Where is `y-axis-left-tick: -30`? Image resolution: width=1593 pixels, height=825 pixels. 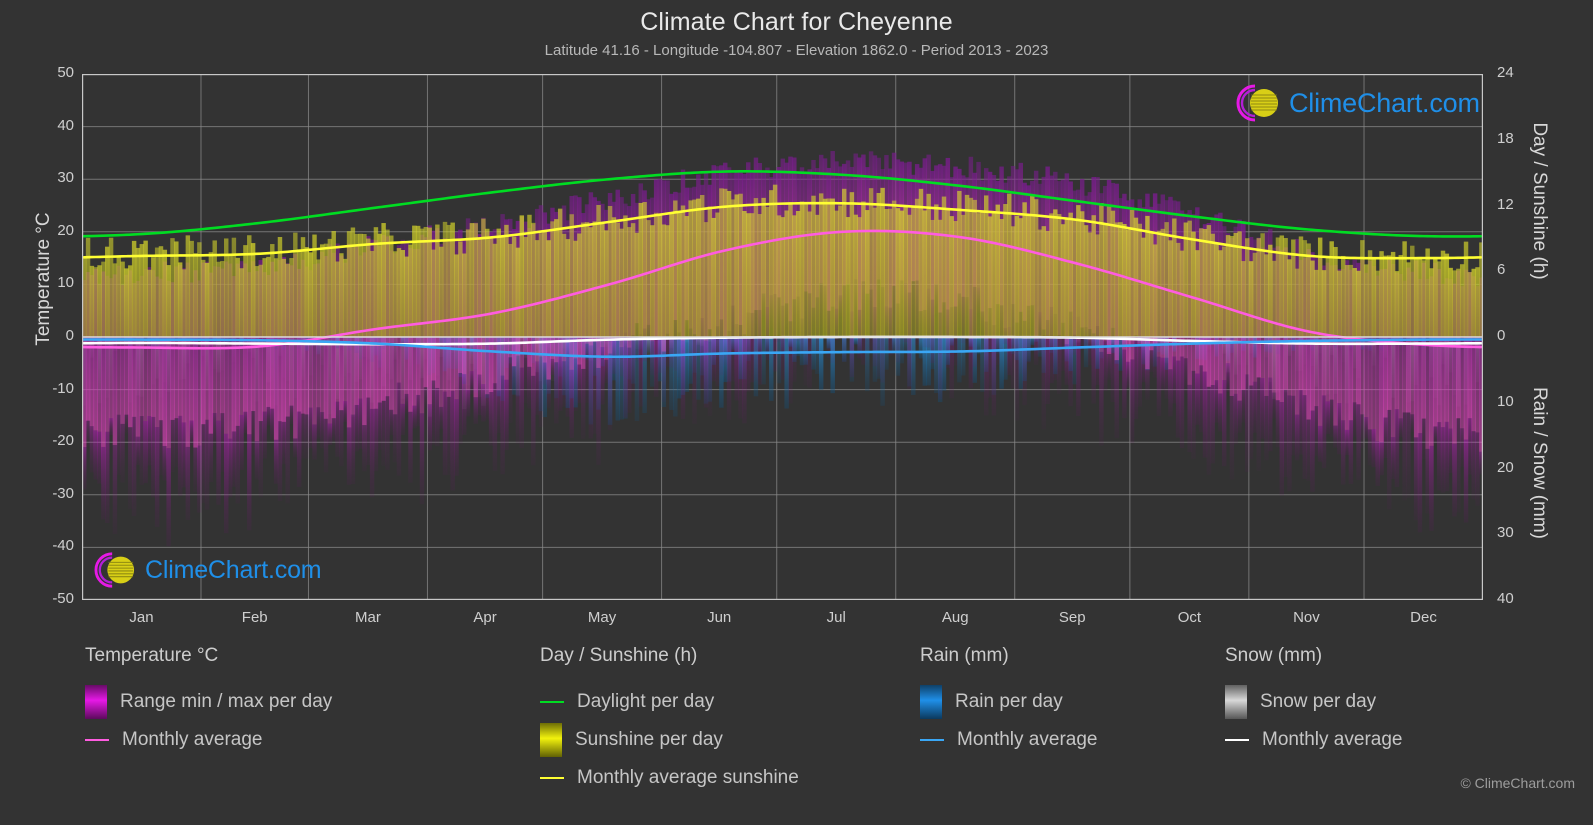
y-axis-left-tick: -30 is located at coordinates (63, 493).